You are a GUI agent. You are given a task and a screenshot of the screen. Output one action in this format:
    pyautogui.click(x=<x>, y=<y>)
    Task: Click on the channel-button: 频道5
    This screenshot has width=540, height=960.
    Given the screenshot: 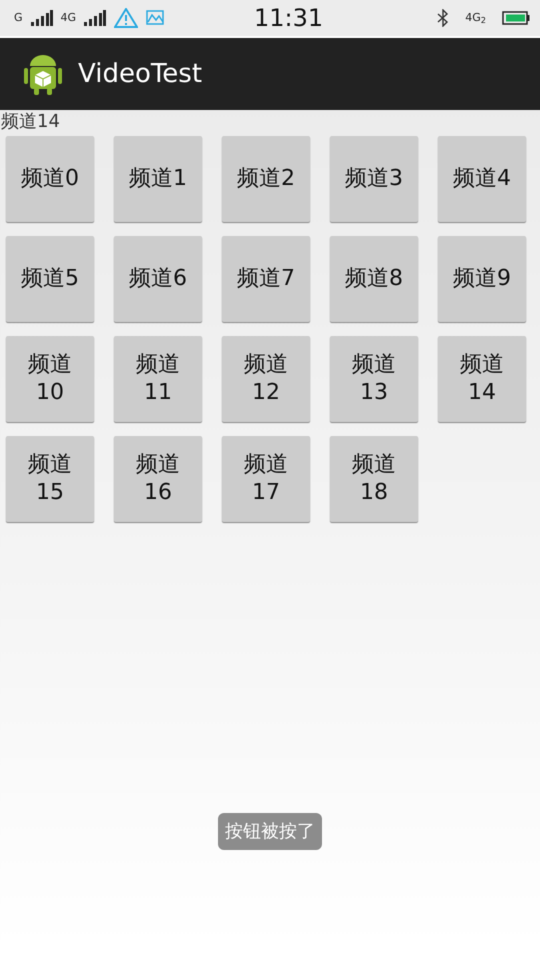 What is the action you would take?
    pyautogui.click(x=50, y=279)
    